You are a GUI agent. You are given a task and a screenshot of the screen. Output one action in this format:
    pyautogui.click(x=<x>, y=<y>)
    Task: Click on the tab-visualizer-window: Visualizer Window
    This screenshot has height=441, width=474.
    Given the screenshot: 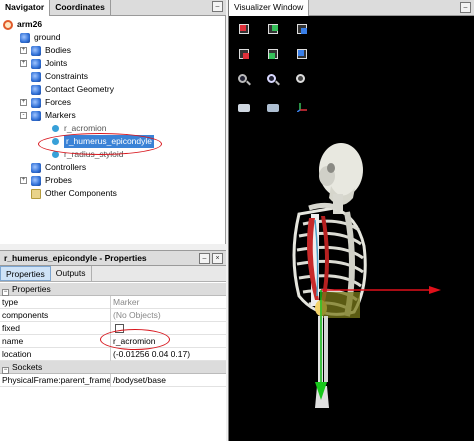 What is the action you would take?
    pyautogui.click(x=269, y=8)
    